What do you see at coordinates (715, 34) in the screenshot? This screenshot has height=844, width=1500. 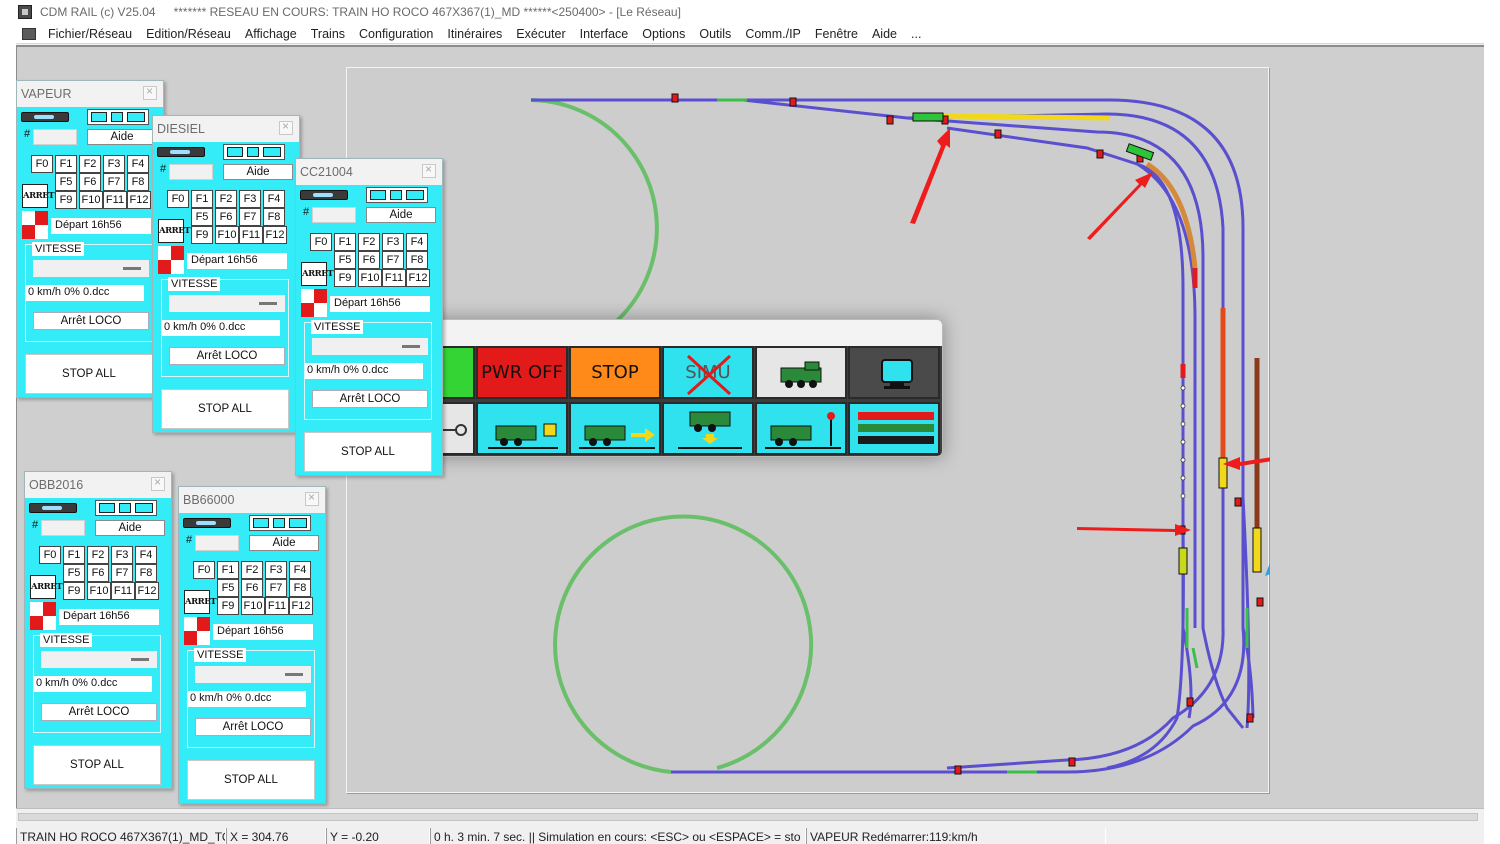 I see `menu-outils: Outils` at bounding box center [715, 34].